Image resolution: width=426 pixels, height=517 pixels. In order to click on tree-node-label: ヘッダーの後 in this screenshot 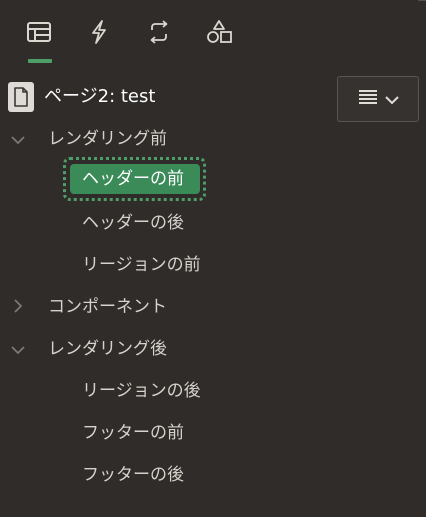, I will do `click(133, 223)`.